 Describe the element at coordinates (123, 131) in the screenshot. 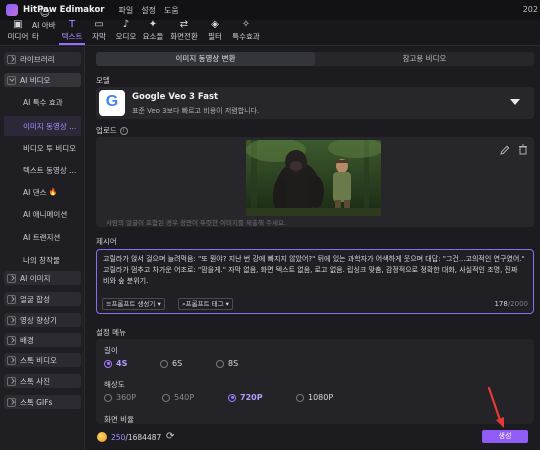

I see `info-icon: i` at that location.